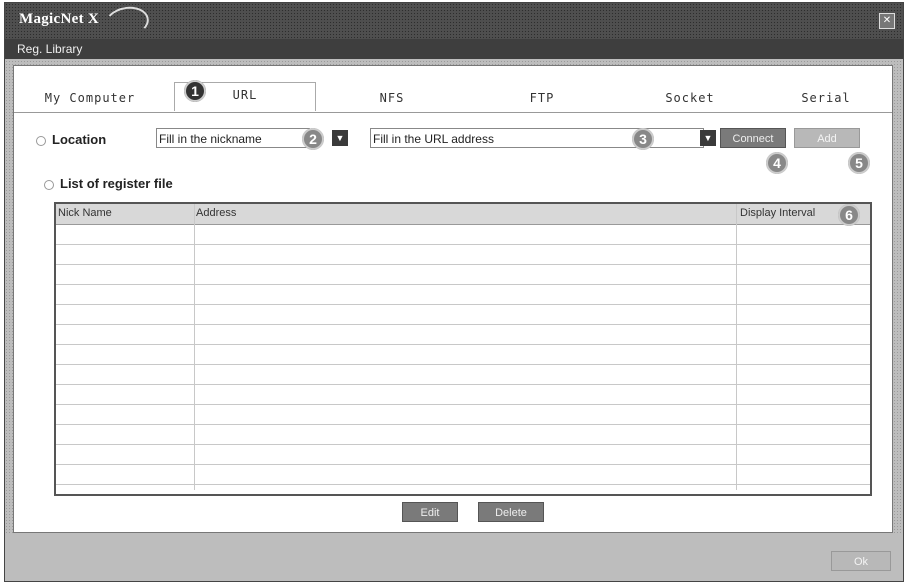 The width and height of the screenshot is (908, 585). Describe the element at coordinates (116, 183) in the screenshot. I see `register-list-label-text: List of register file` at that location.